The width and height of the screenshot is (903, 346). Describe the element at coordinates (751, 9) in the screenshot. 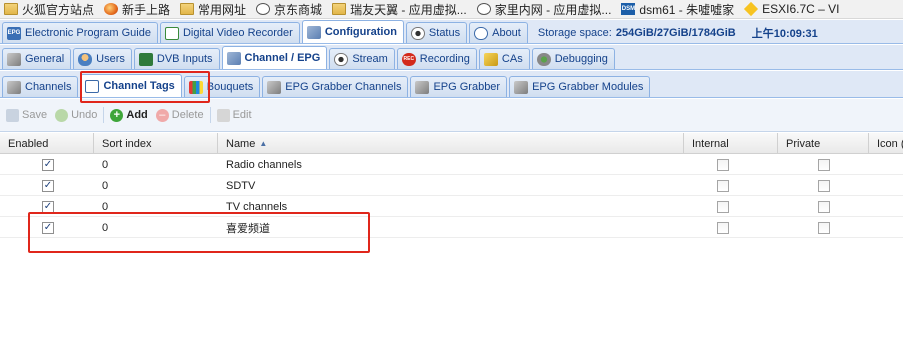

I see `diamond-icon` at that location.